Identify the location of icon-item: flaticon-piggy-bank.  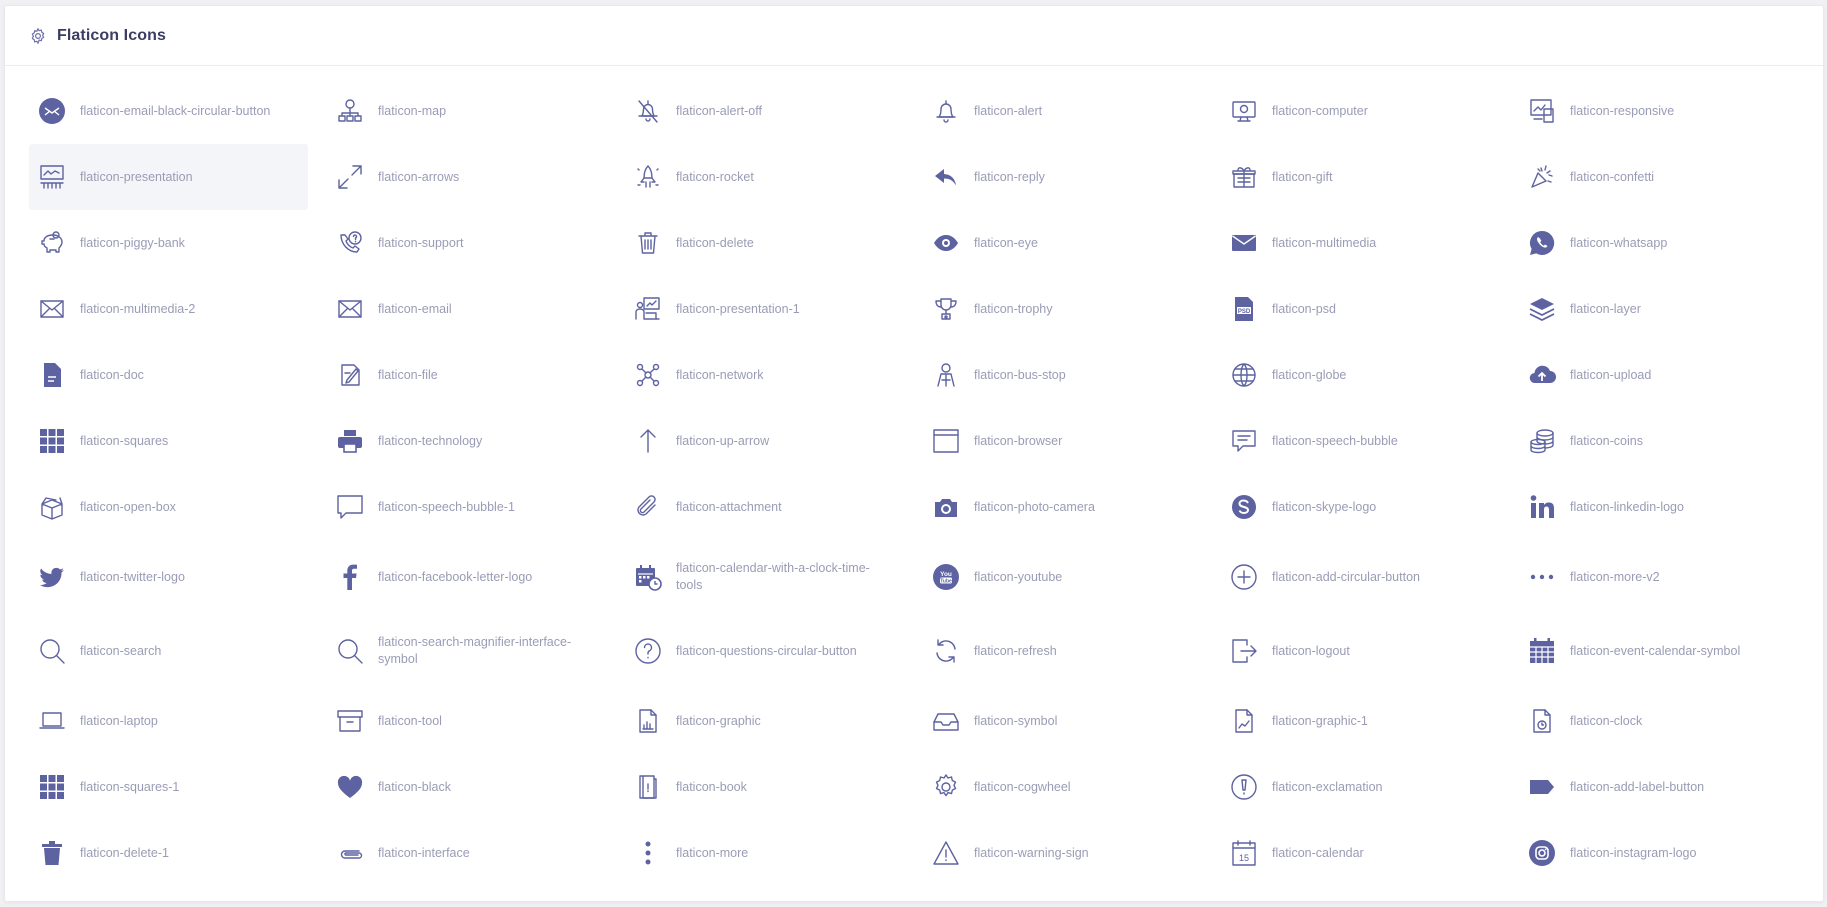
(168, 243).